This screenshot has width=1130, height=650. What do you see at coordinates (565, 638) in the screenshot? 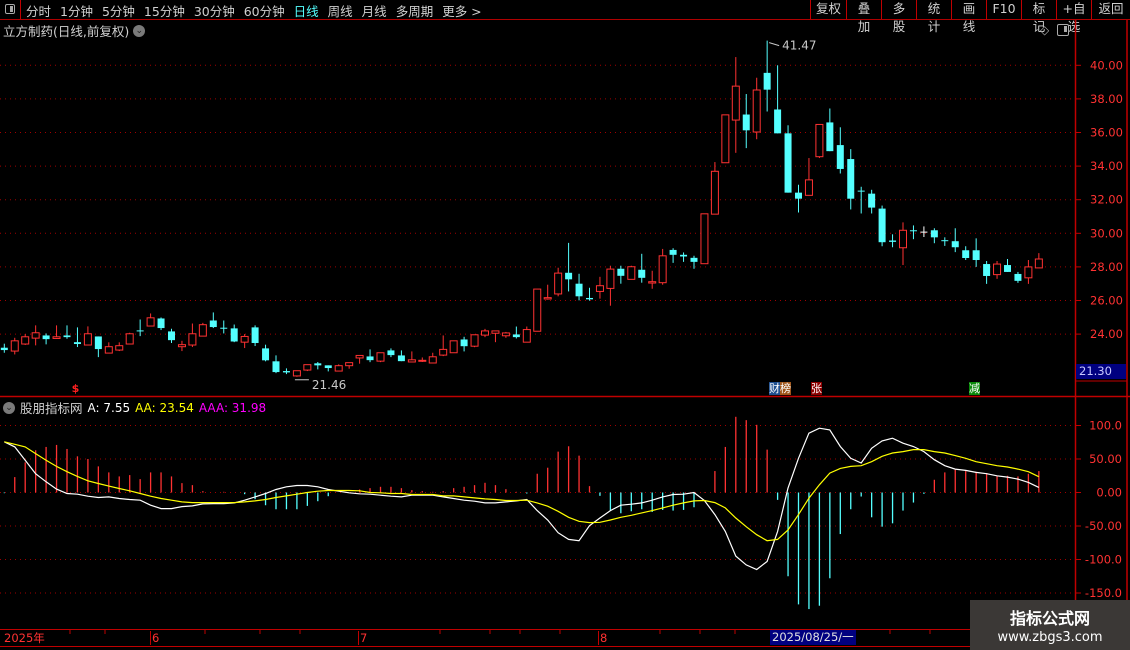
I see `time-axis: 2025年 6 7 8 2025/08/25/一` at bounding box center [565, 638].